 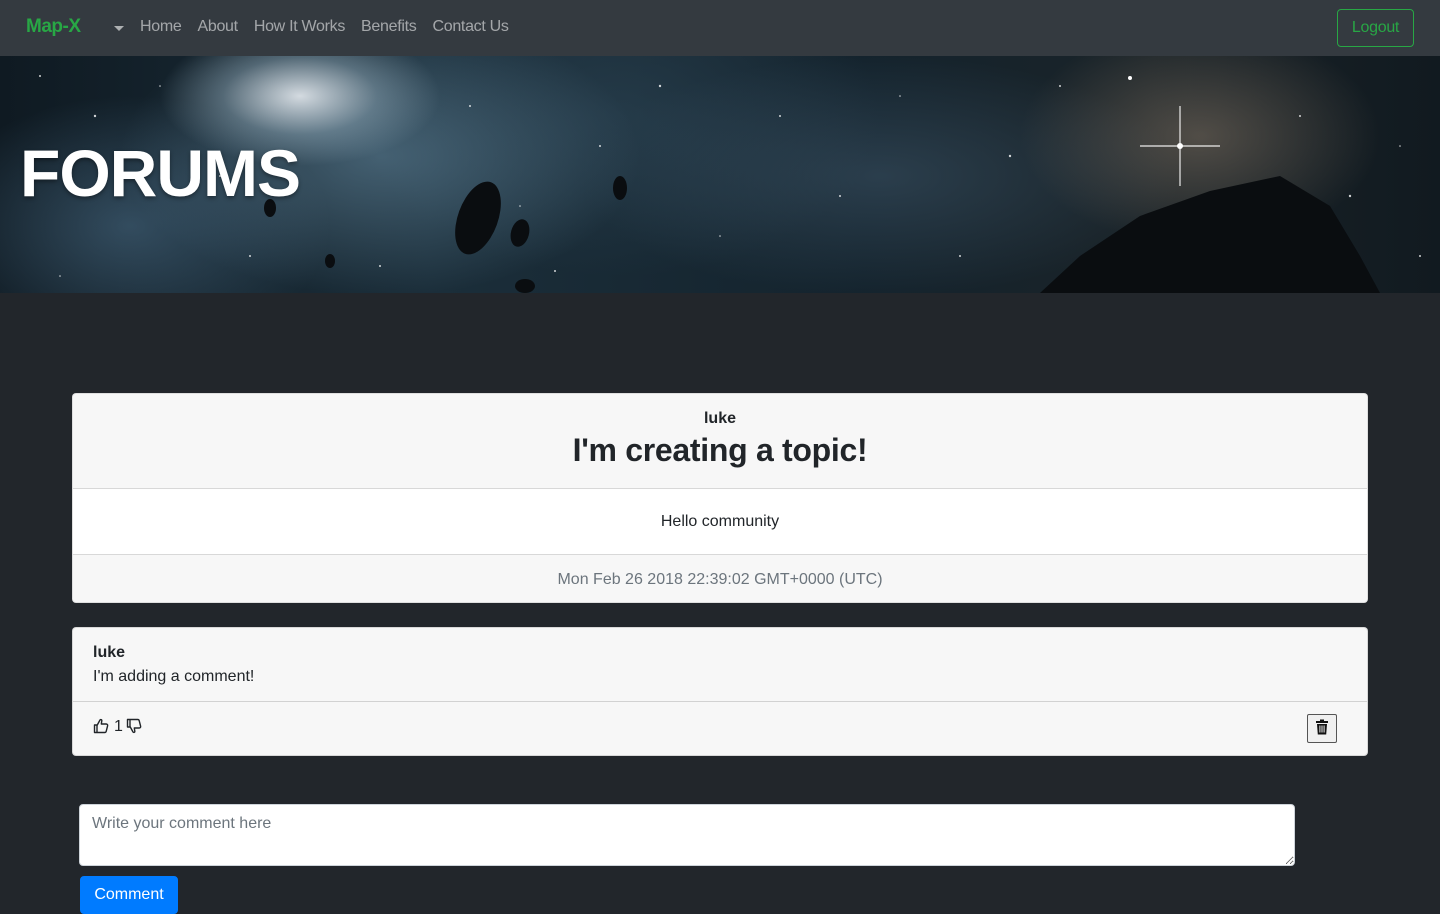 I want to click on navbar-toggle-caret-icon, so click(x=119, y=28).